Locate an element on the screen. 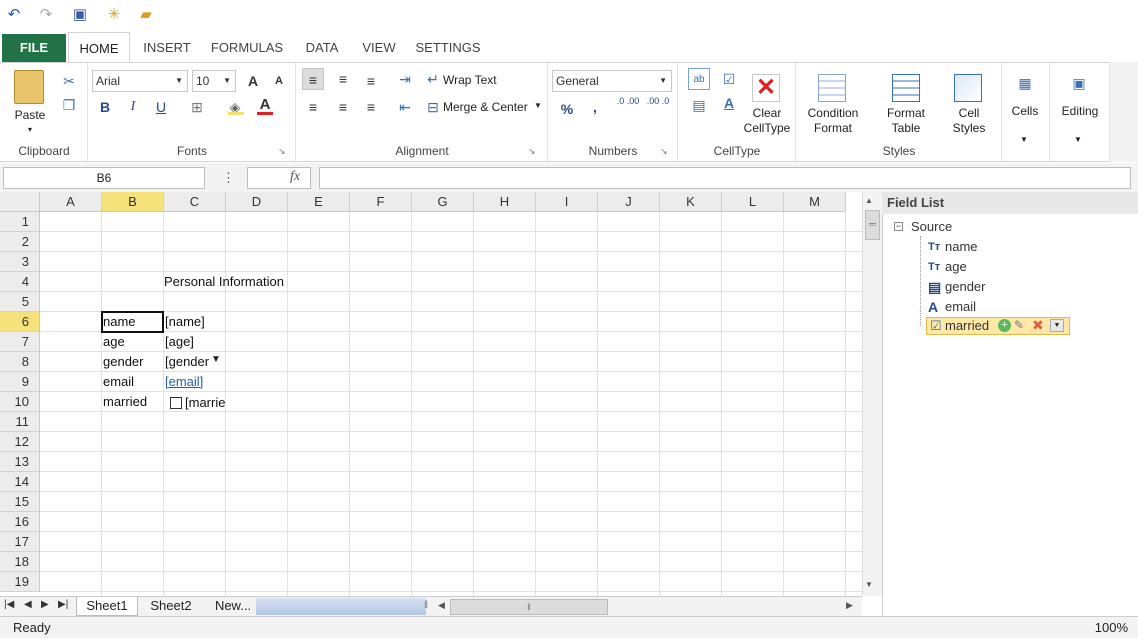 This screenshot has width=1138, height=639. textbox-celltype-icon: ab is located at coordinates (699, 79).